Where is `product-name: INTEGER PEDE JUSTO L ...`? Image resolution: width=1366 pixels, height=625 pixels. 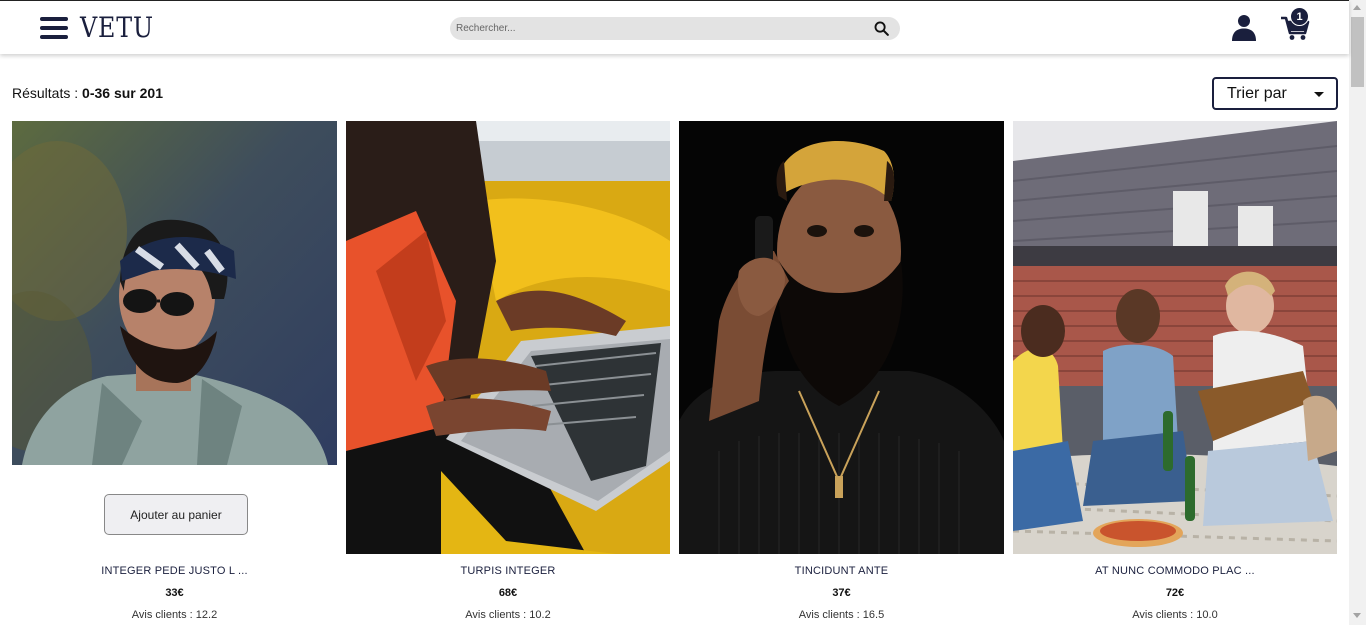
product-name: INTEGER PEDE JUSTO L ... is located at coordinates (174, 571).